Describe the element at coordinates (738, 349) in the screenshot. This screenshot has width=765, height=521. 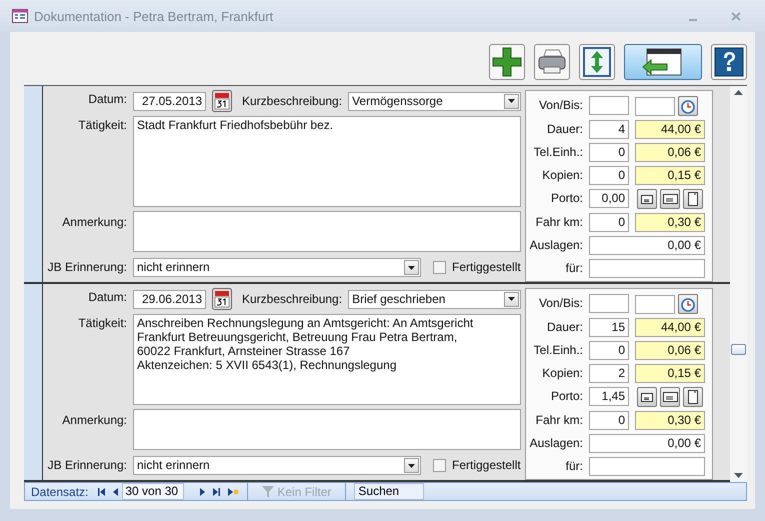
I see `scroll-thumb` at that location.